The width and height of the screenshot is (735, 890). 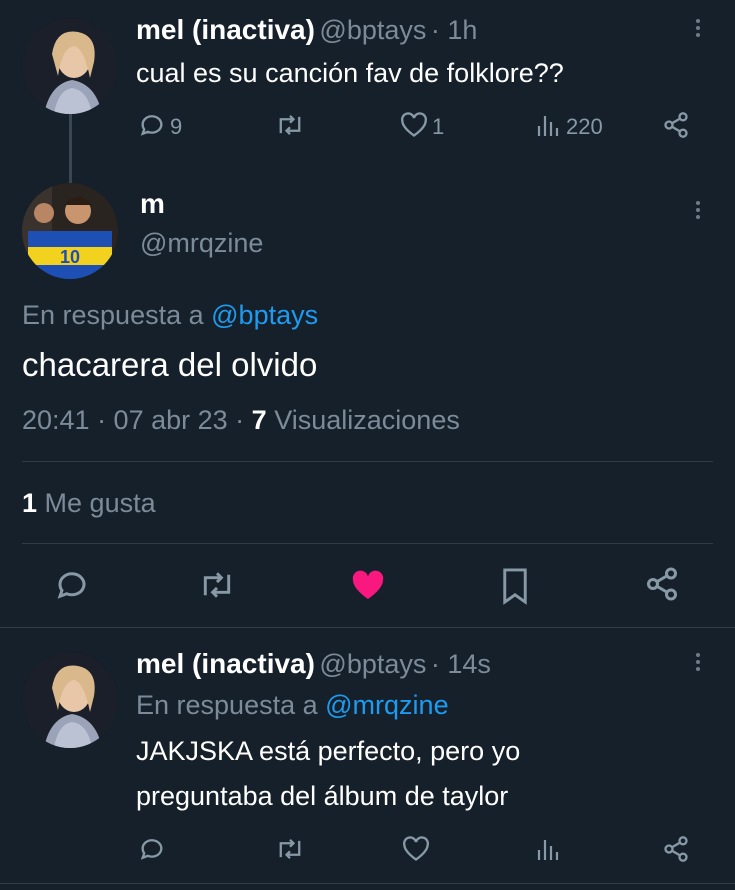 I want to click on tweet-text-line-1: JAKJSKA está perfecto, pero yo, so click(x=328, y=751).